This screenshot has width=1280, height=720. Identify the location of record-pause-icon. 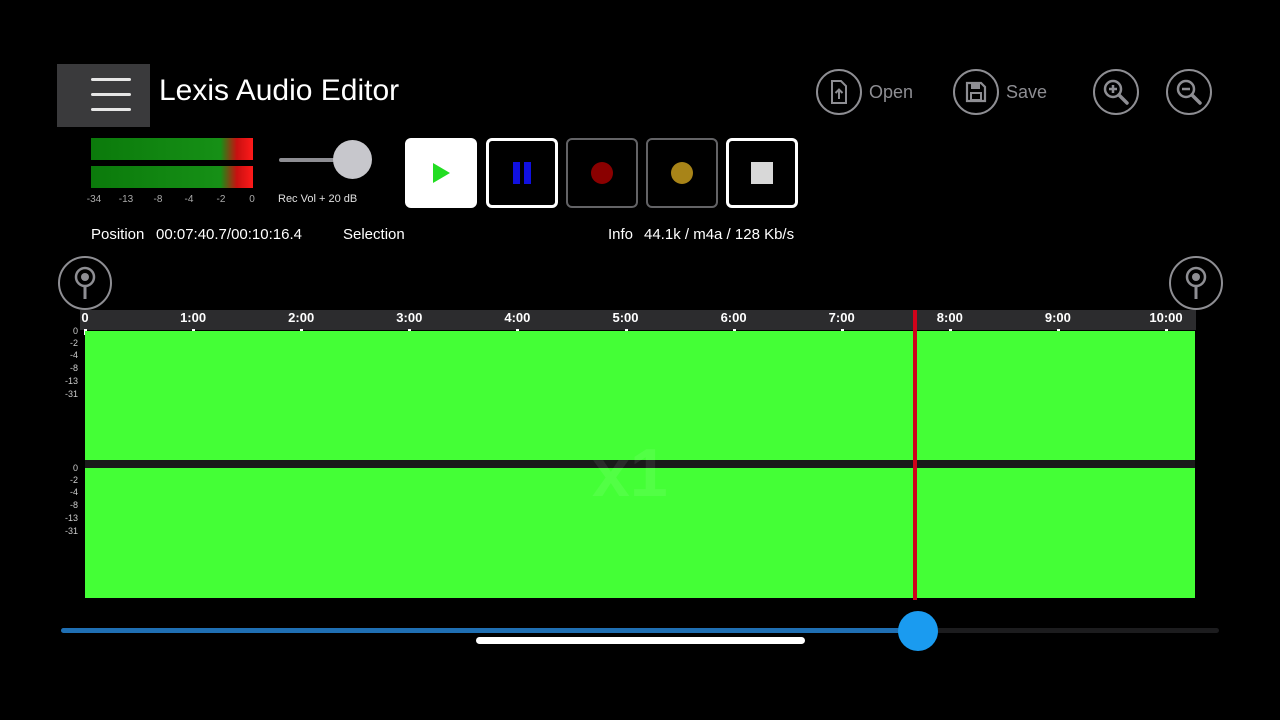
(682, 173).